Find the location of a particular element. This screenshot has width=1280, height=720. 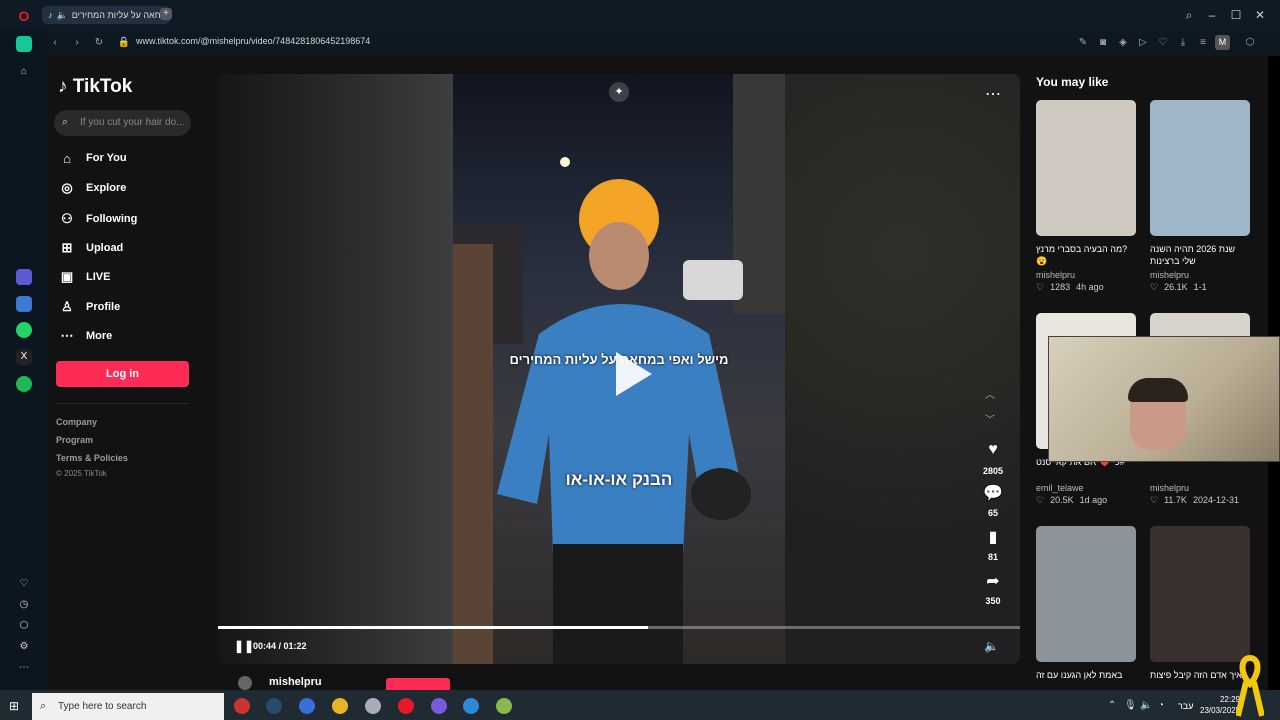

speaker-icon: 🔈 is located at coordinates (1146, 705).